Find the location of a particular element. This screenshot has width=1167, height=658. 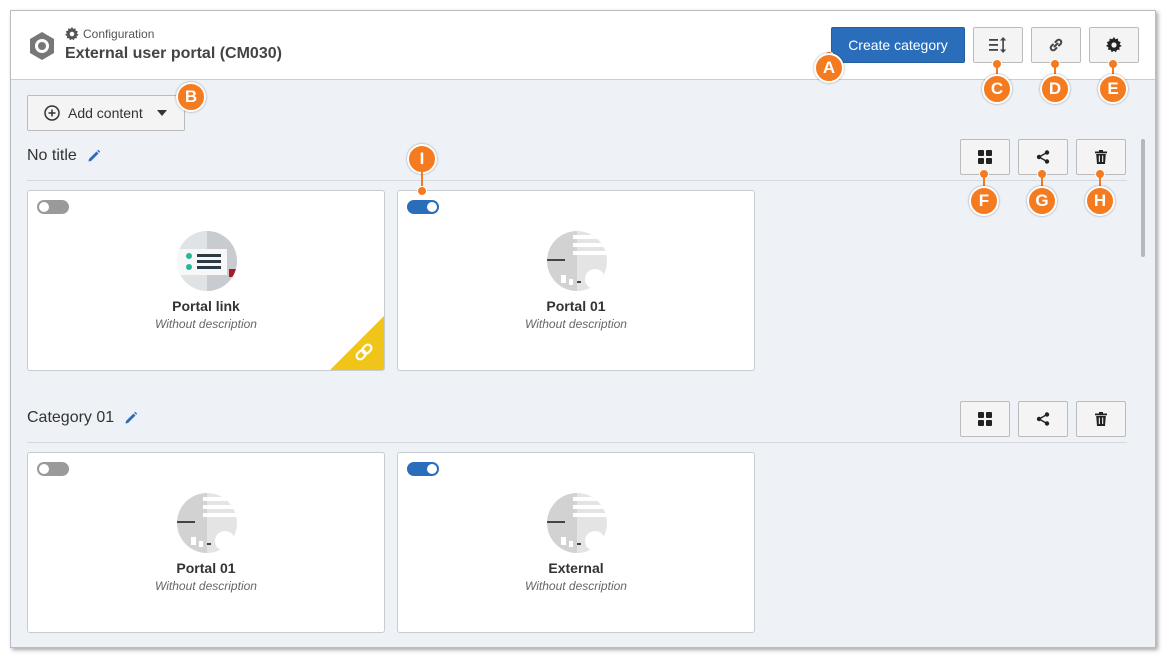

app-logo-icon is located at coordinates (42, 46).